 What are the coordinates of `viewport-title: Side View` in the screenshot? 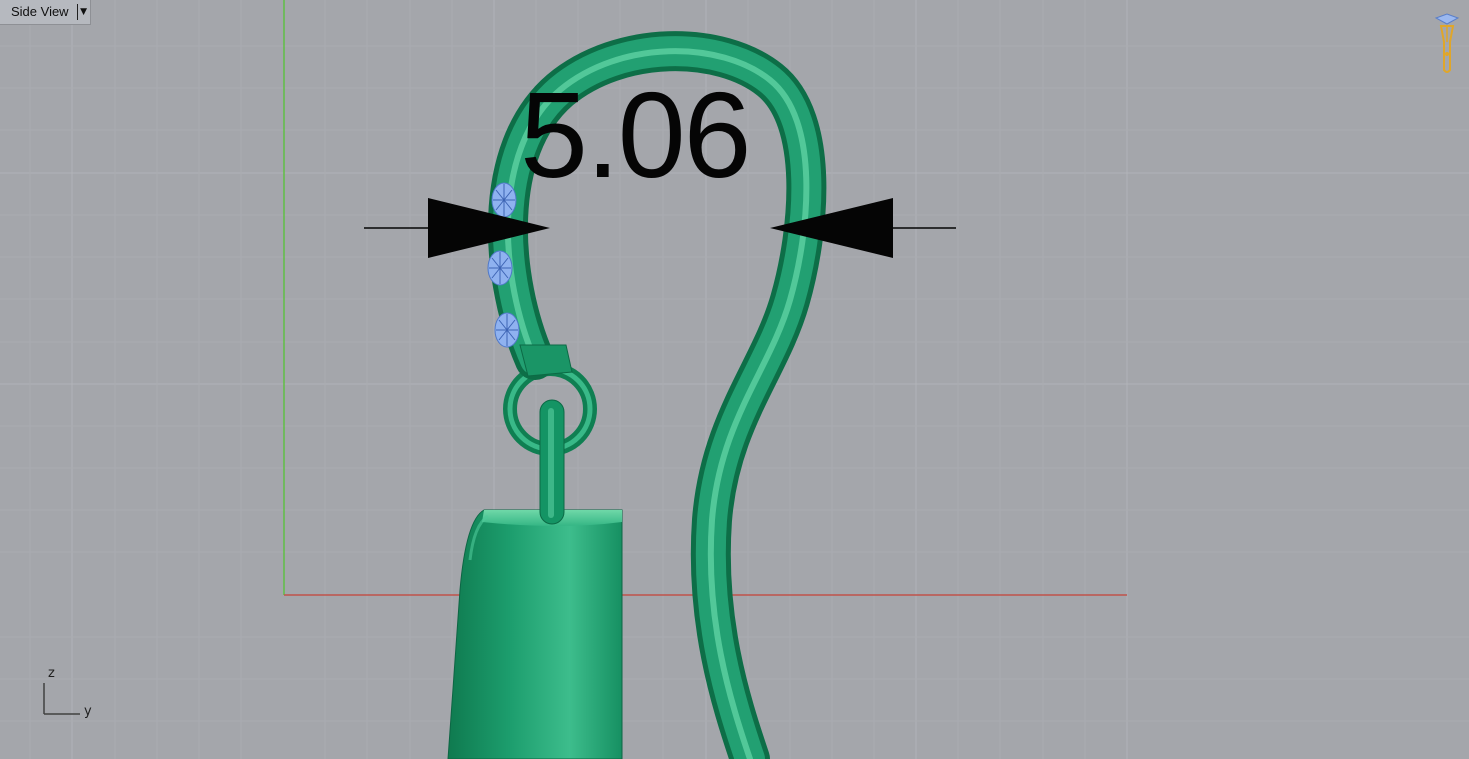 It's located at (38, 12).